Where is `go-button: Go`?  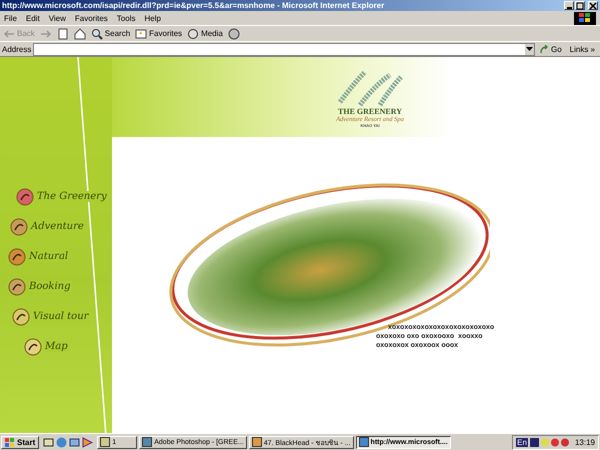 go-button: Go is located at coordinates (550, 49).